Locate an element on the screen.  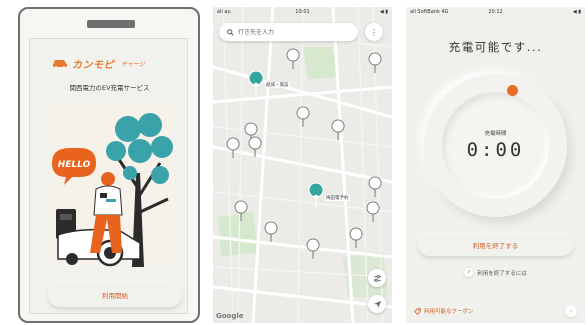
pin-label: 越城・施設 is located at coordinates (277, 85).